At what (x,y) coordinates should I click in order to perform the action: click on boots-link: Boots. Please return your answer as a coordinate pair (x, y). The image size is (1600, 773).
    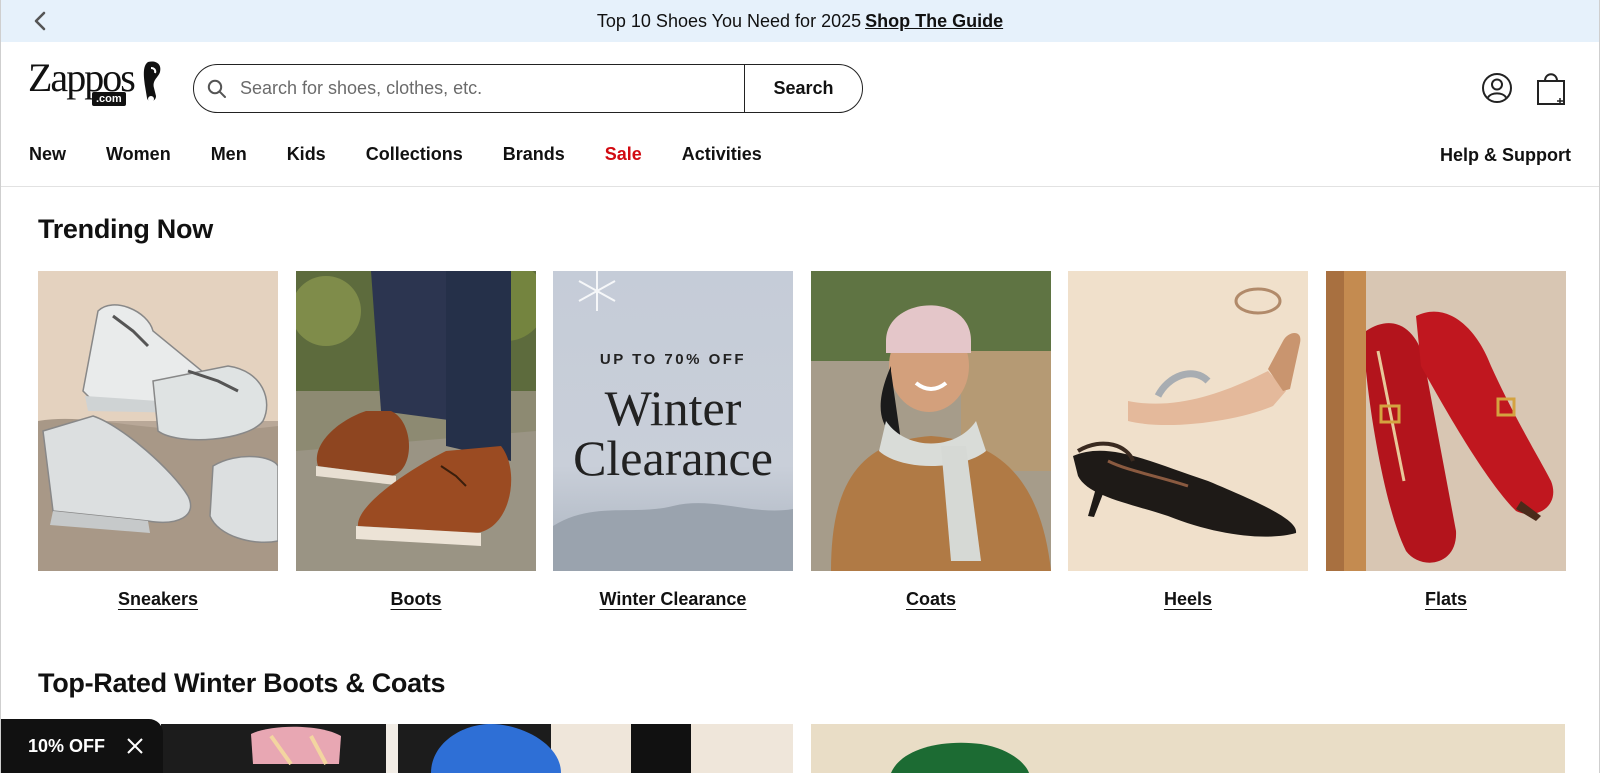
    Looking at the image, I should click on (416, 599).